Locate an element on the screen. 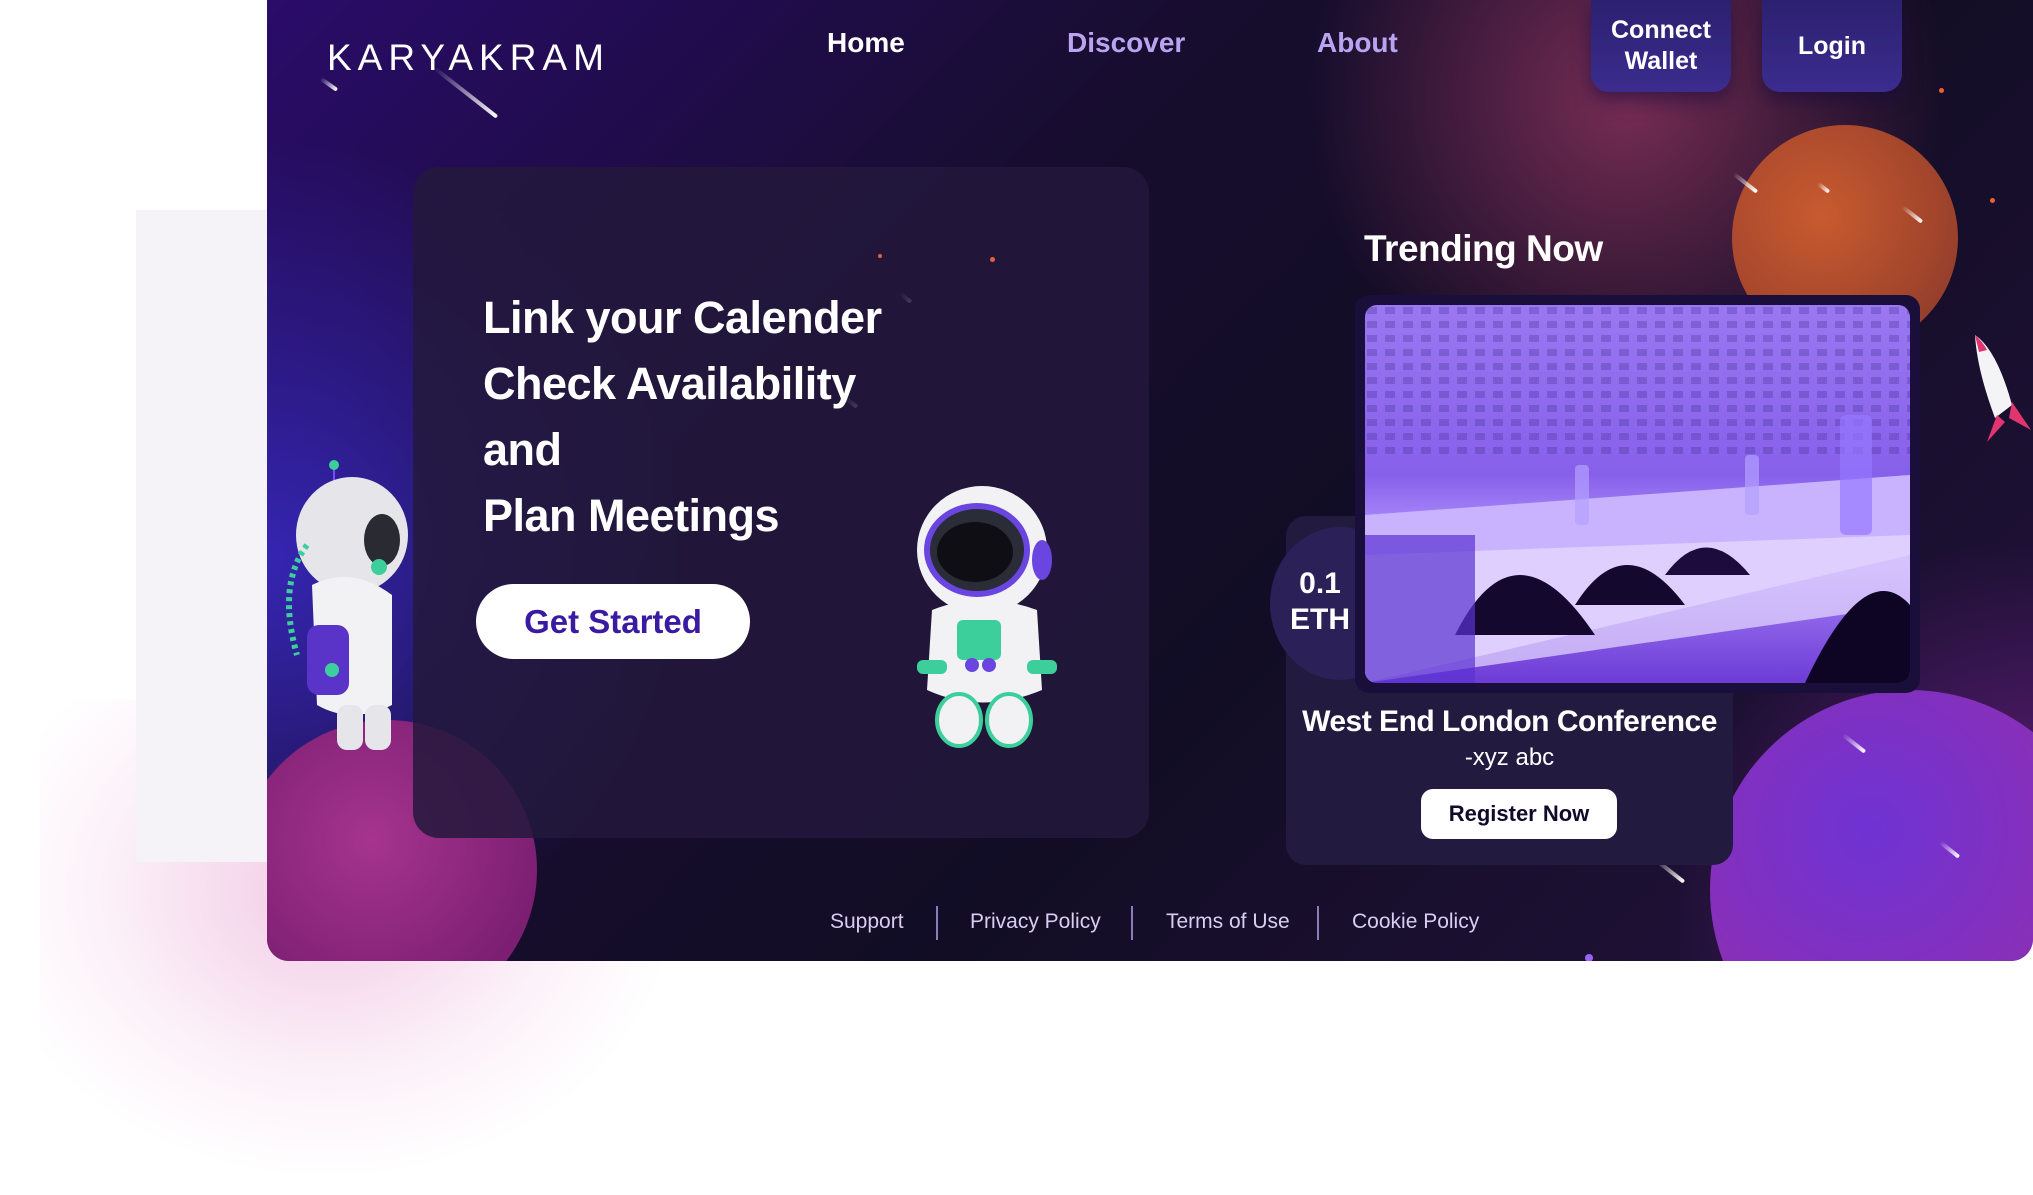  shooting-star-decoration is located at coordinates (329, 84).